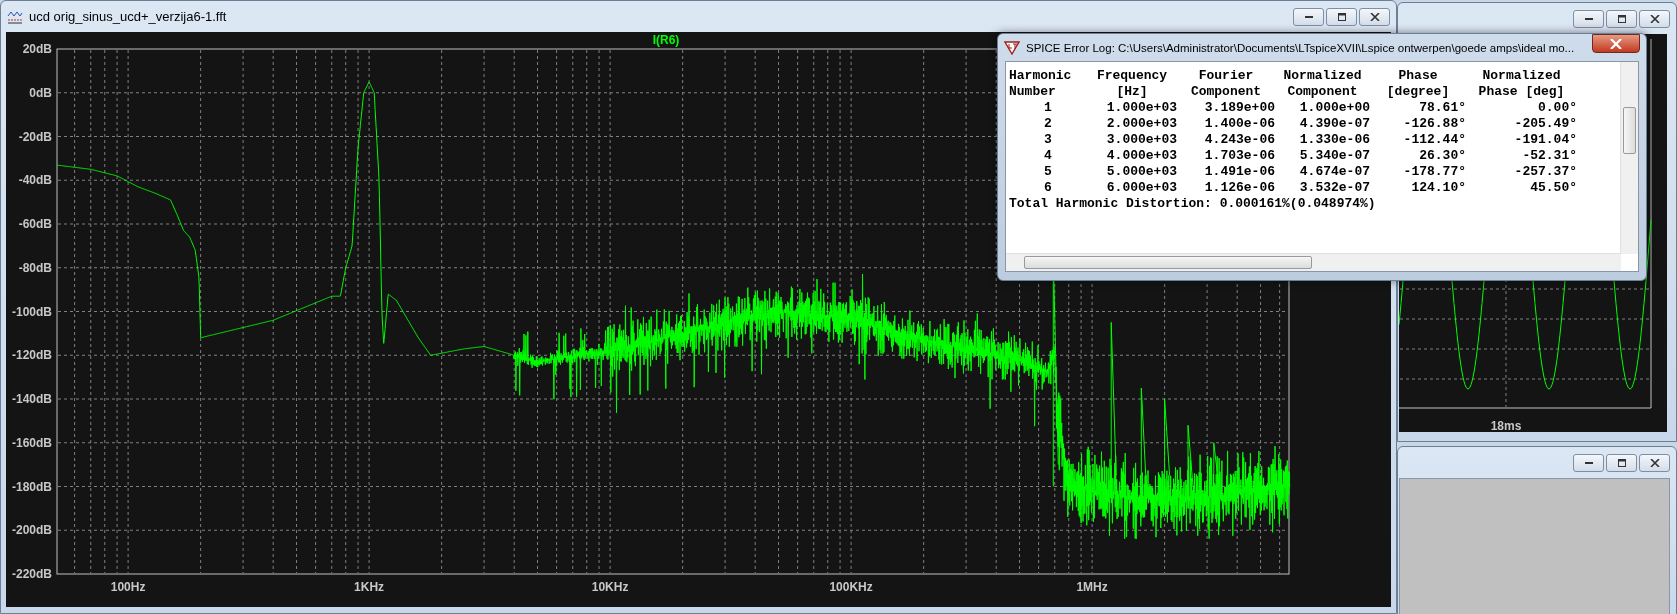  What do you see at coordinates (1334, 156) in the screenshot?
I see `table-cell-text: 5.340e-07` at bounding box center [1334, 156].